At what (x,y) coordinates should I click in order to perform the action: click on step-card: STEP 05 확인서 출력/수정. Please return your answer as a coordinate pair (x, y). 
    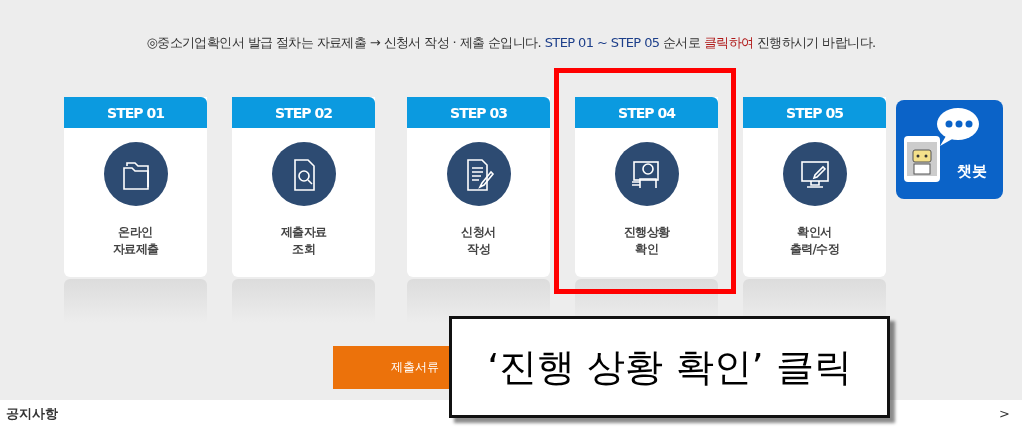
    Looking at the image, I should click on (814, 187).